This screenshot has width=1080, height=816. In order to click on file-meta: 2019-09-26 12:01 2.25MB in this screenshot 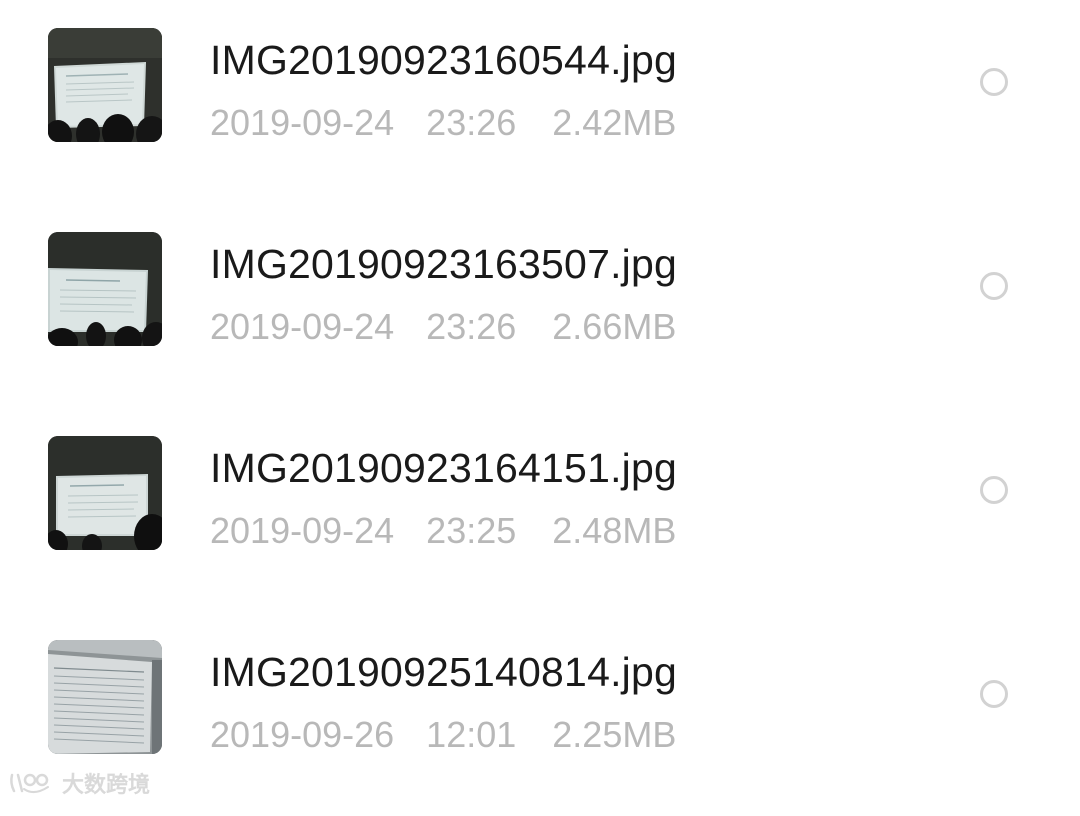, I will do `click(443, 735)`.